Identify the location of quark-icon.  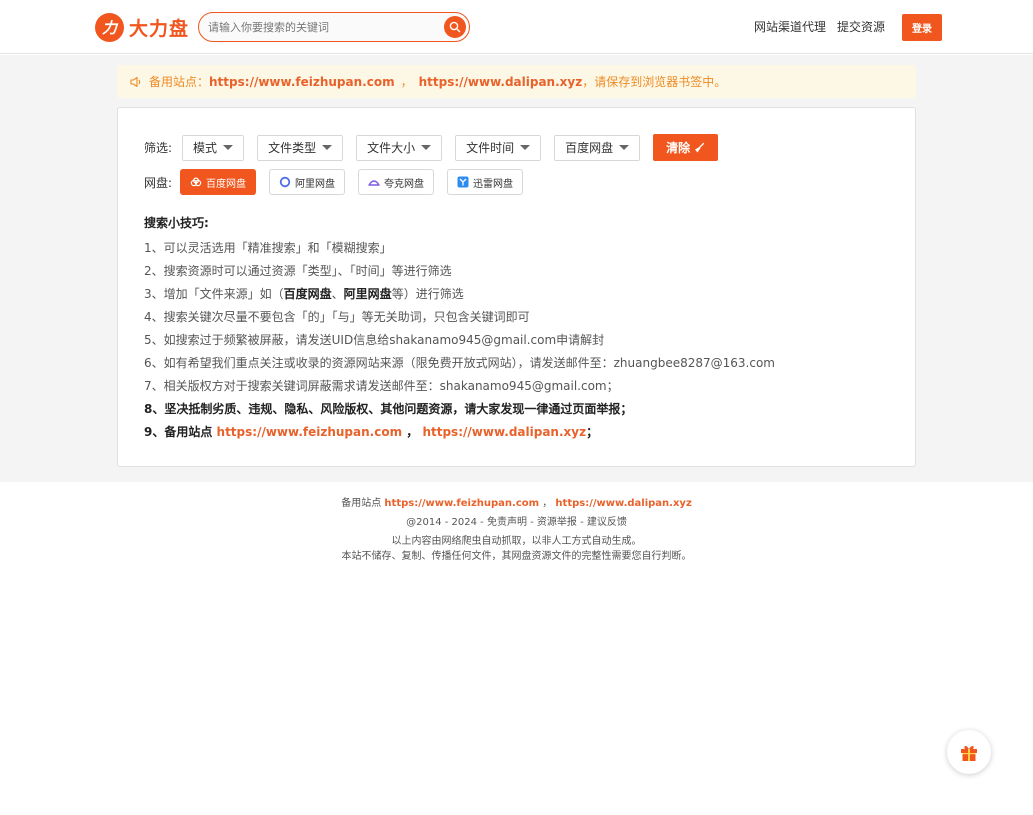
(374, 183).